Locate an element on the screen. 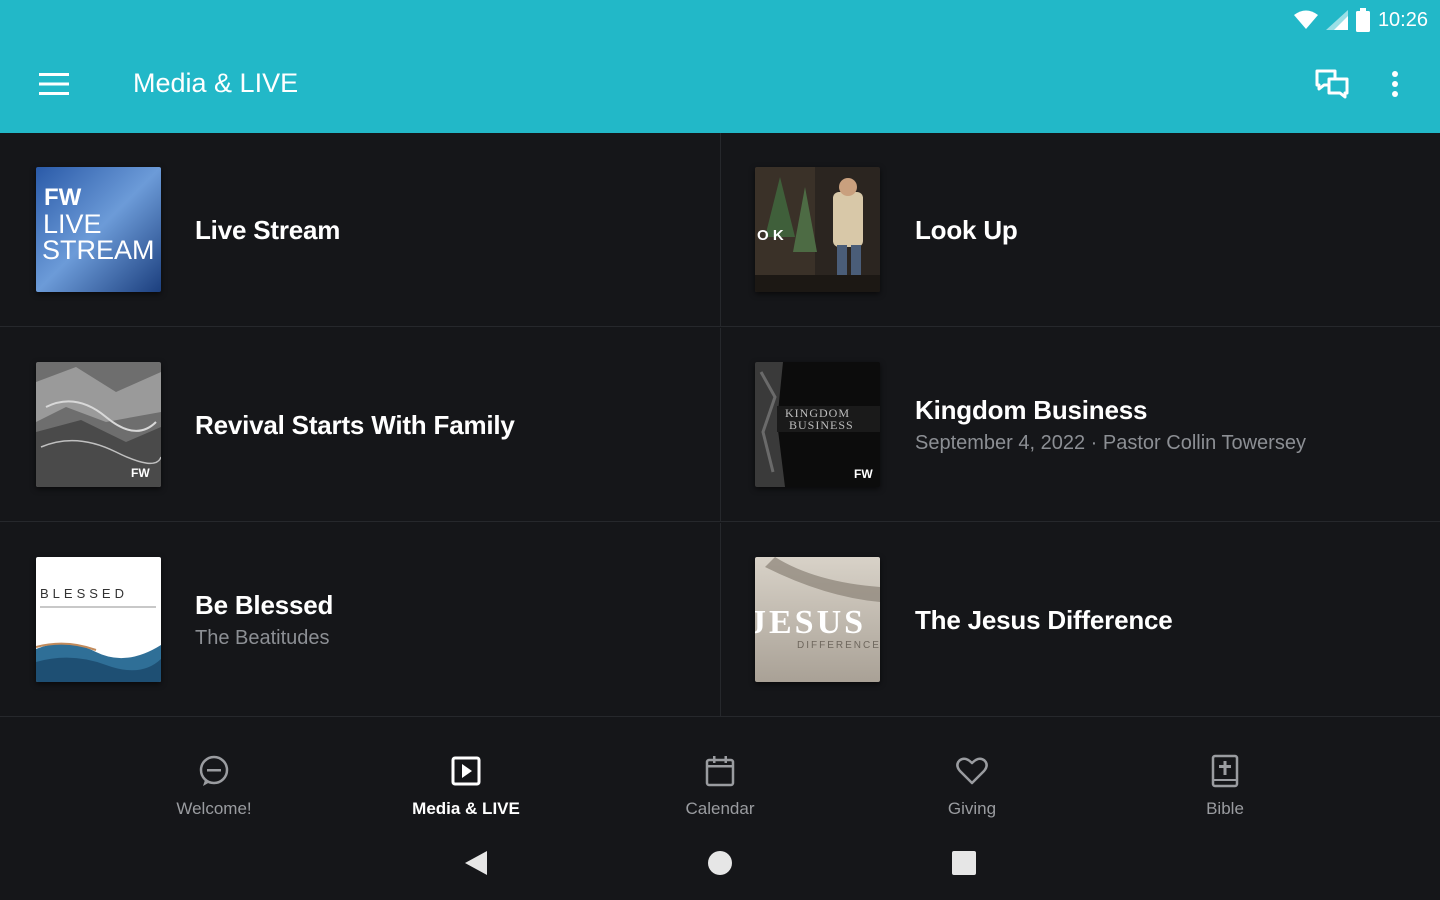  system-navigation-bar is located at coordinates (720, 865).